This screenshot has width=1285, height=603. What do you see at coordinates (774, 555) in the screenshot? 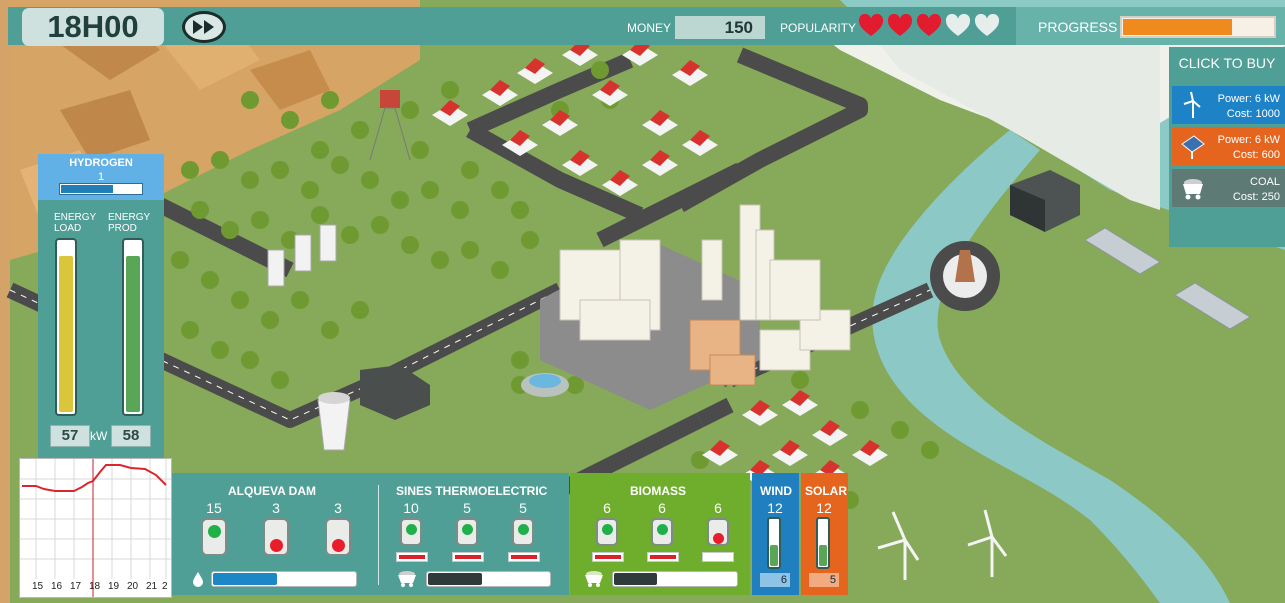
I see `wind-gauge-fill` at bounding box center [774, 555].